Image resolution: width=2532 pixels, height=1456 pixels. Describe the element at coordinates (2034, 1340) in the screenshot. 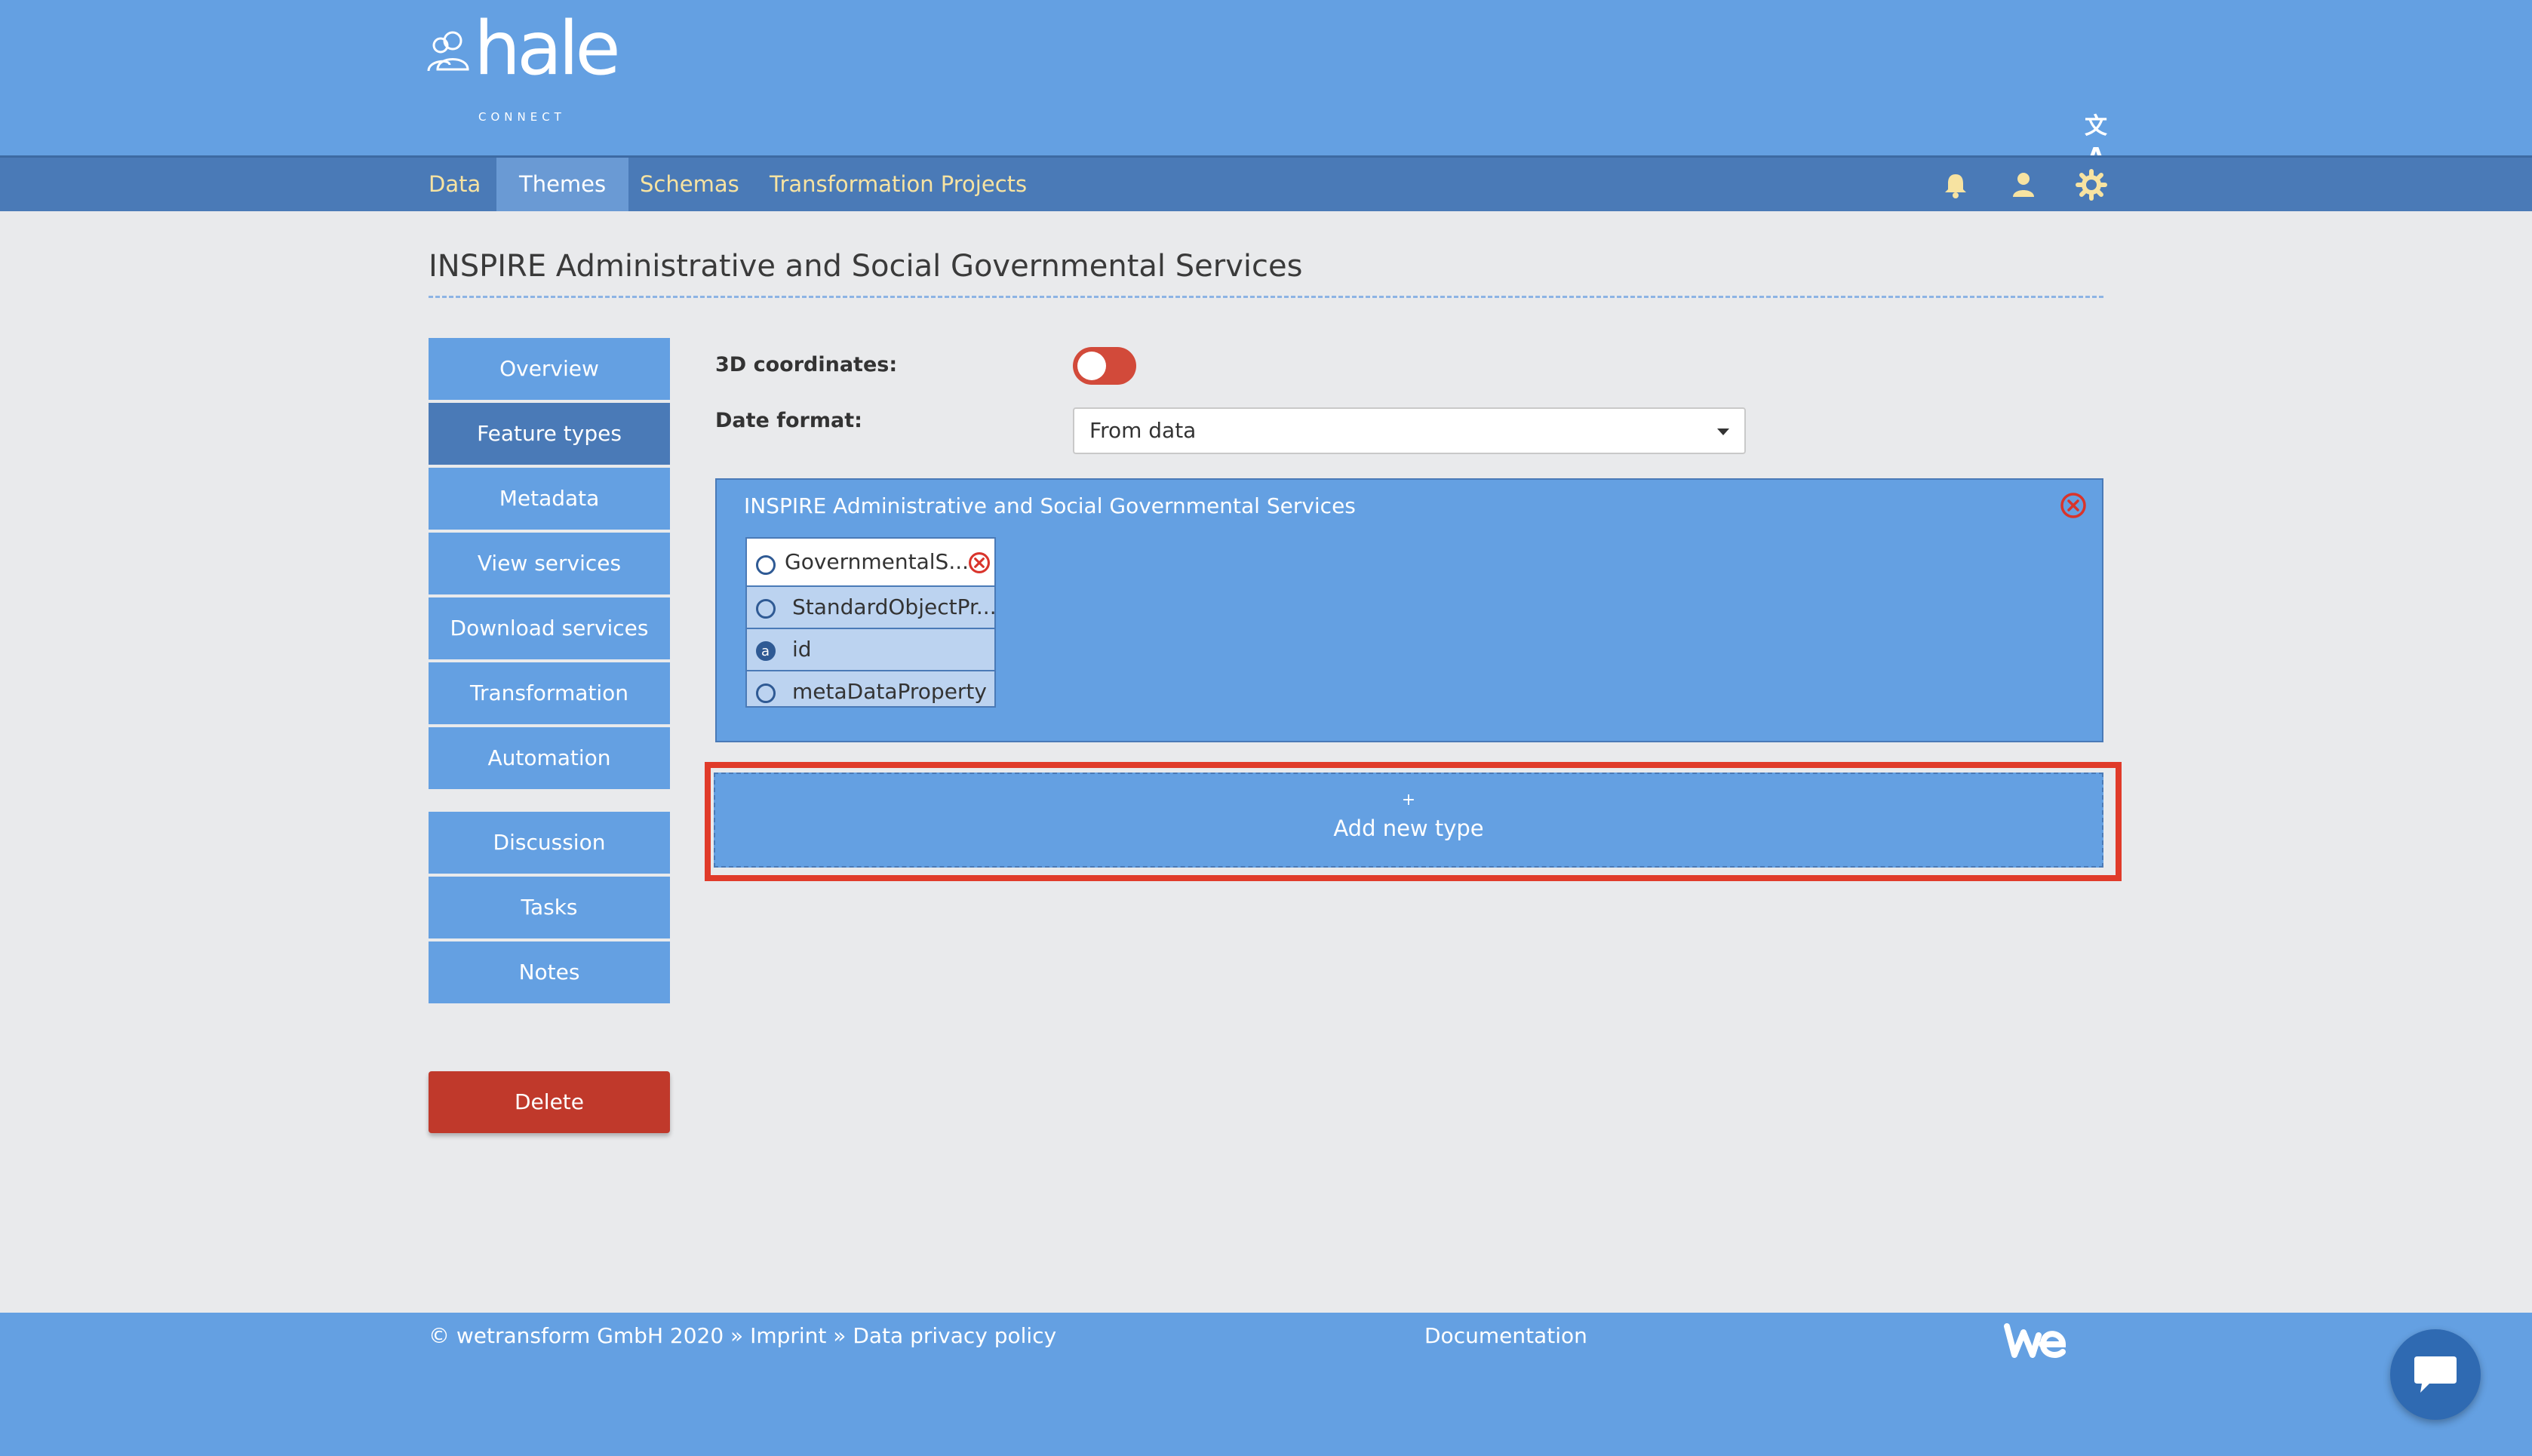

I see `wetransform-logo-icon` at that location.